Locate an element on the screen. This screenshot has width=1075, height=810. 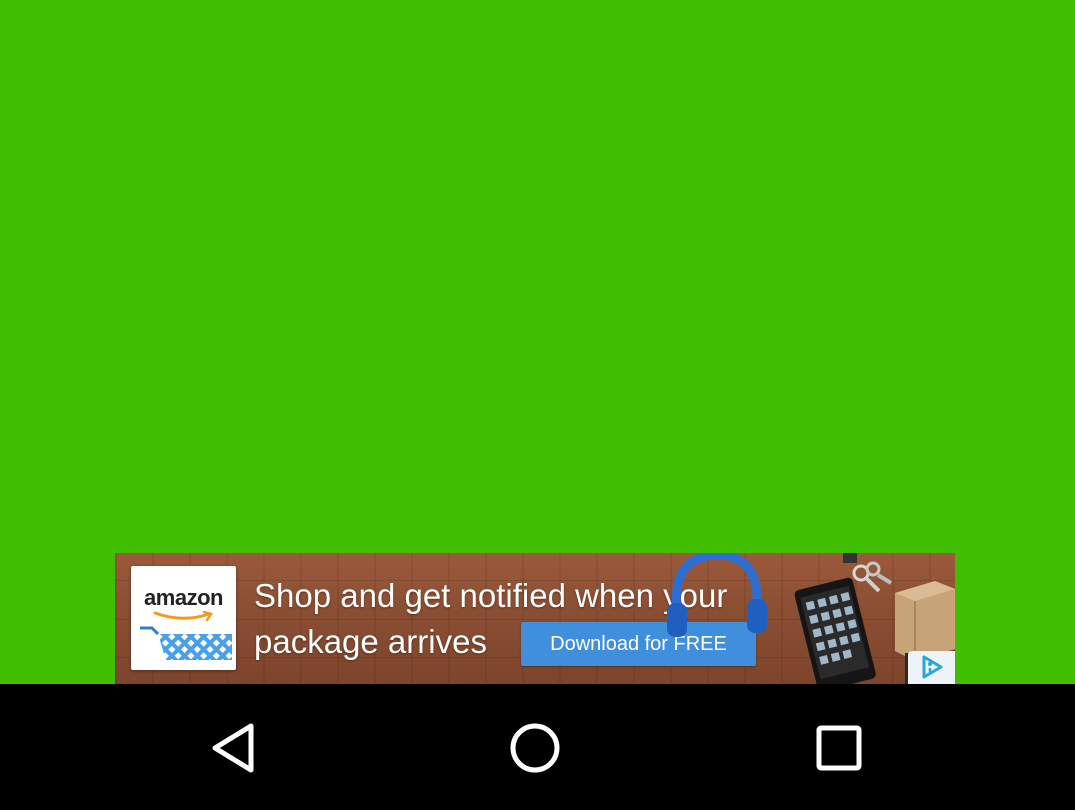
ad-products-image is located at coordinates (811, 618).